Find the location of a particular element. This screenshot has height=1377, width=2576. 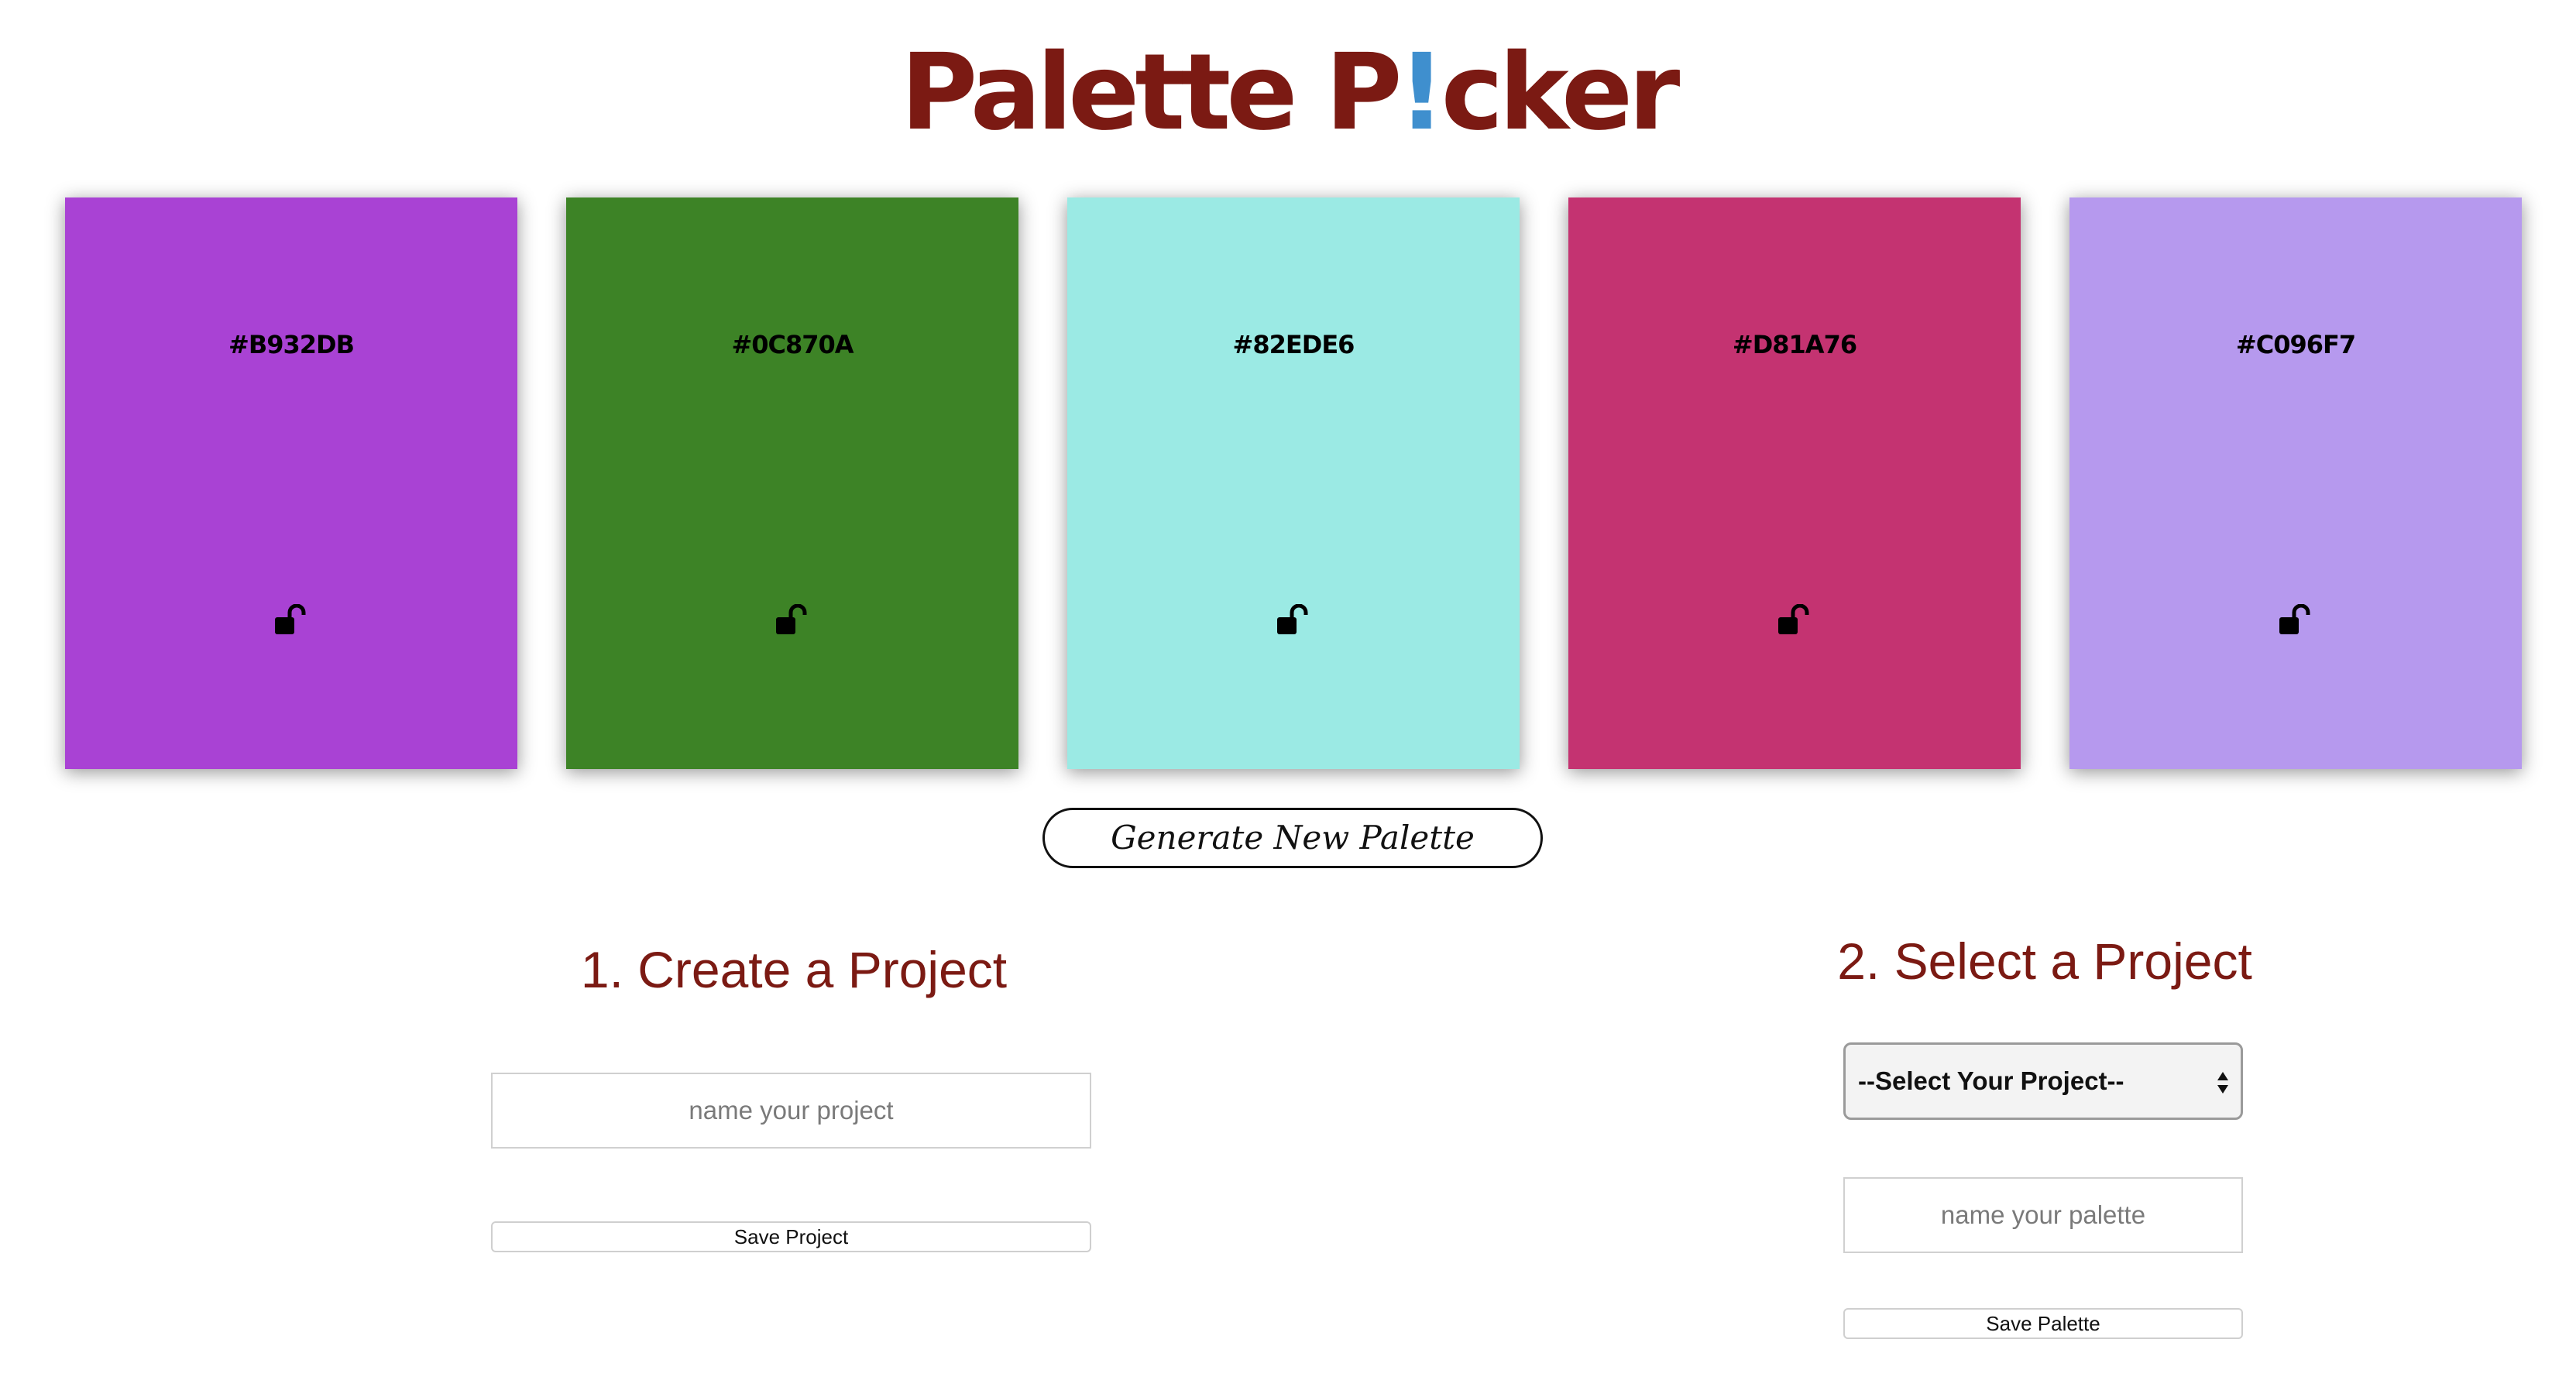

color-swatch-3: #82EDE6 is located at coordinates (1293, 483).